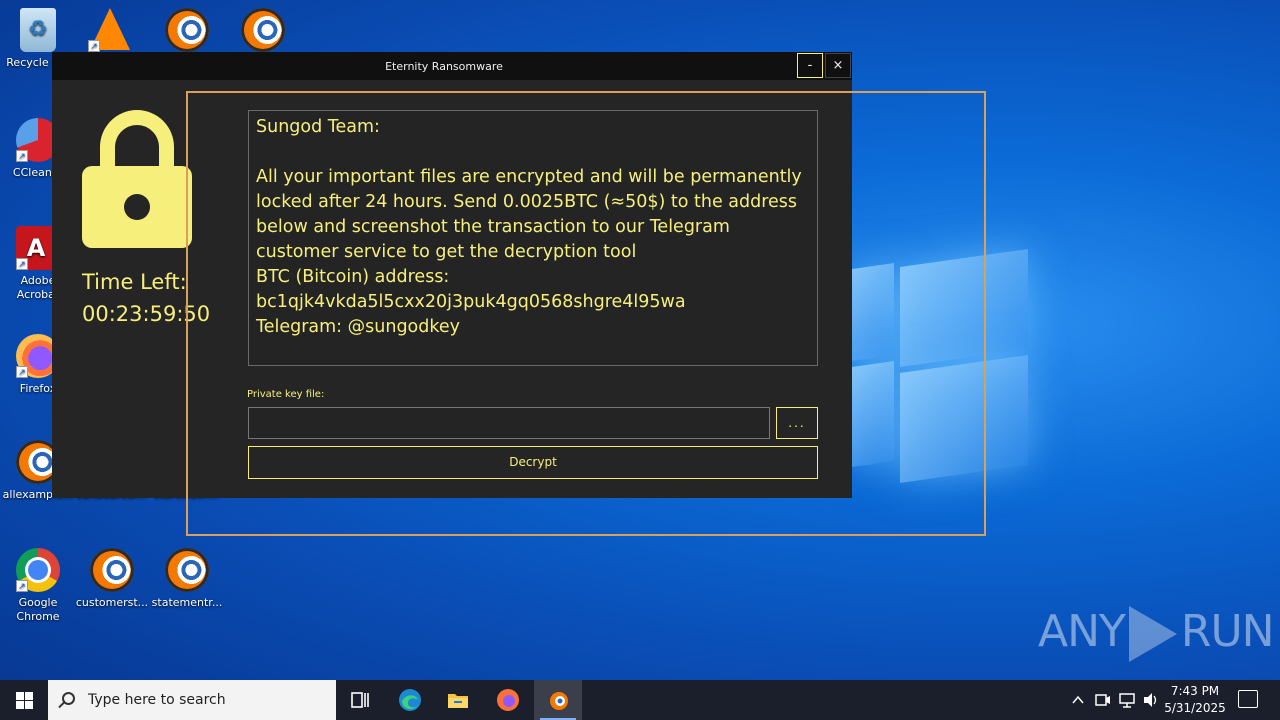 The height and width of the screenshot is (720, 1280). I want to click on taskbar-search-box: Type here to search, so click(192, 700).